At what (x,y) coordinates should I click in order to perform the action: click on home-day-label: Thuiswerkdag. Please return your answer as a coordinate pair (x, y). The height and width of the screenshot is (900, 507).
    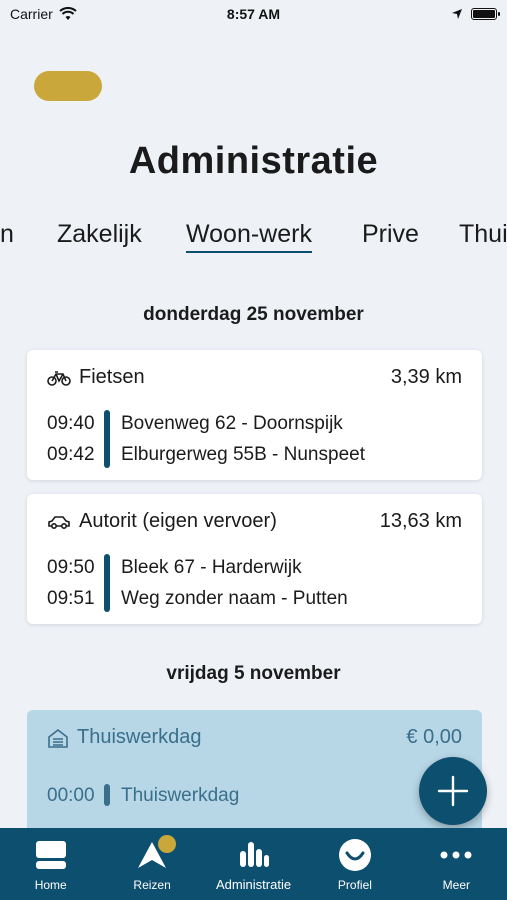
    Looking at the image, I should click on (139, 737).